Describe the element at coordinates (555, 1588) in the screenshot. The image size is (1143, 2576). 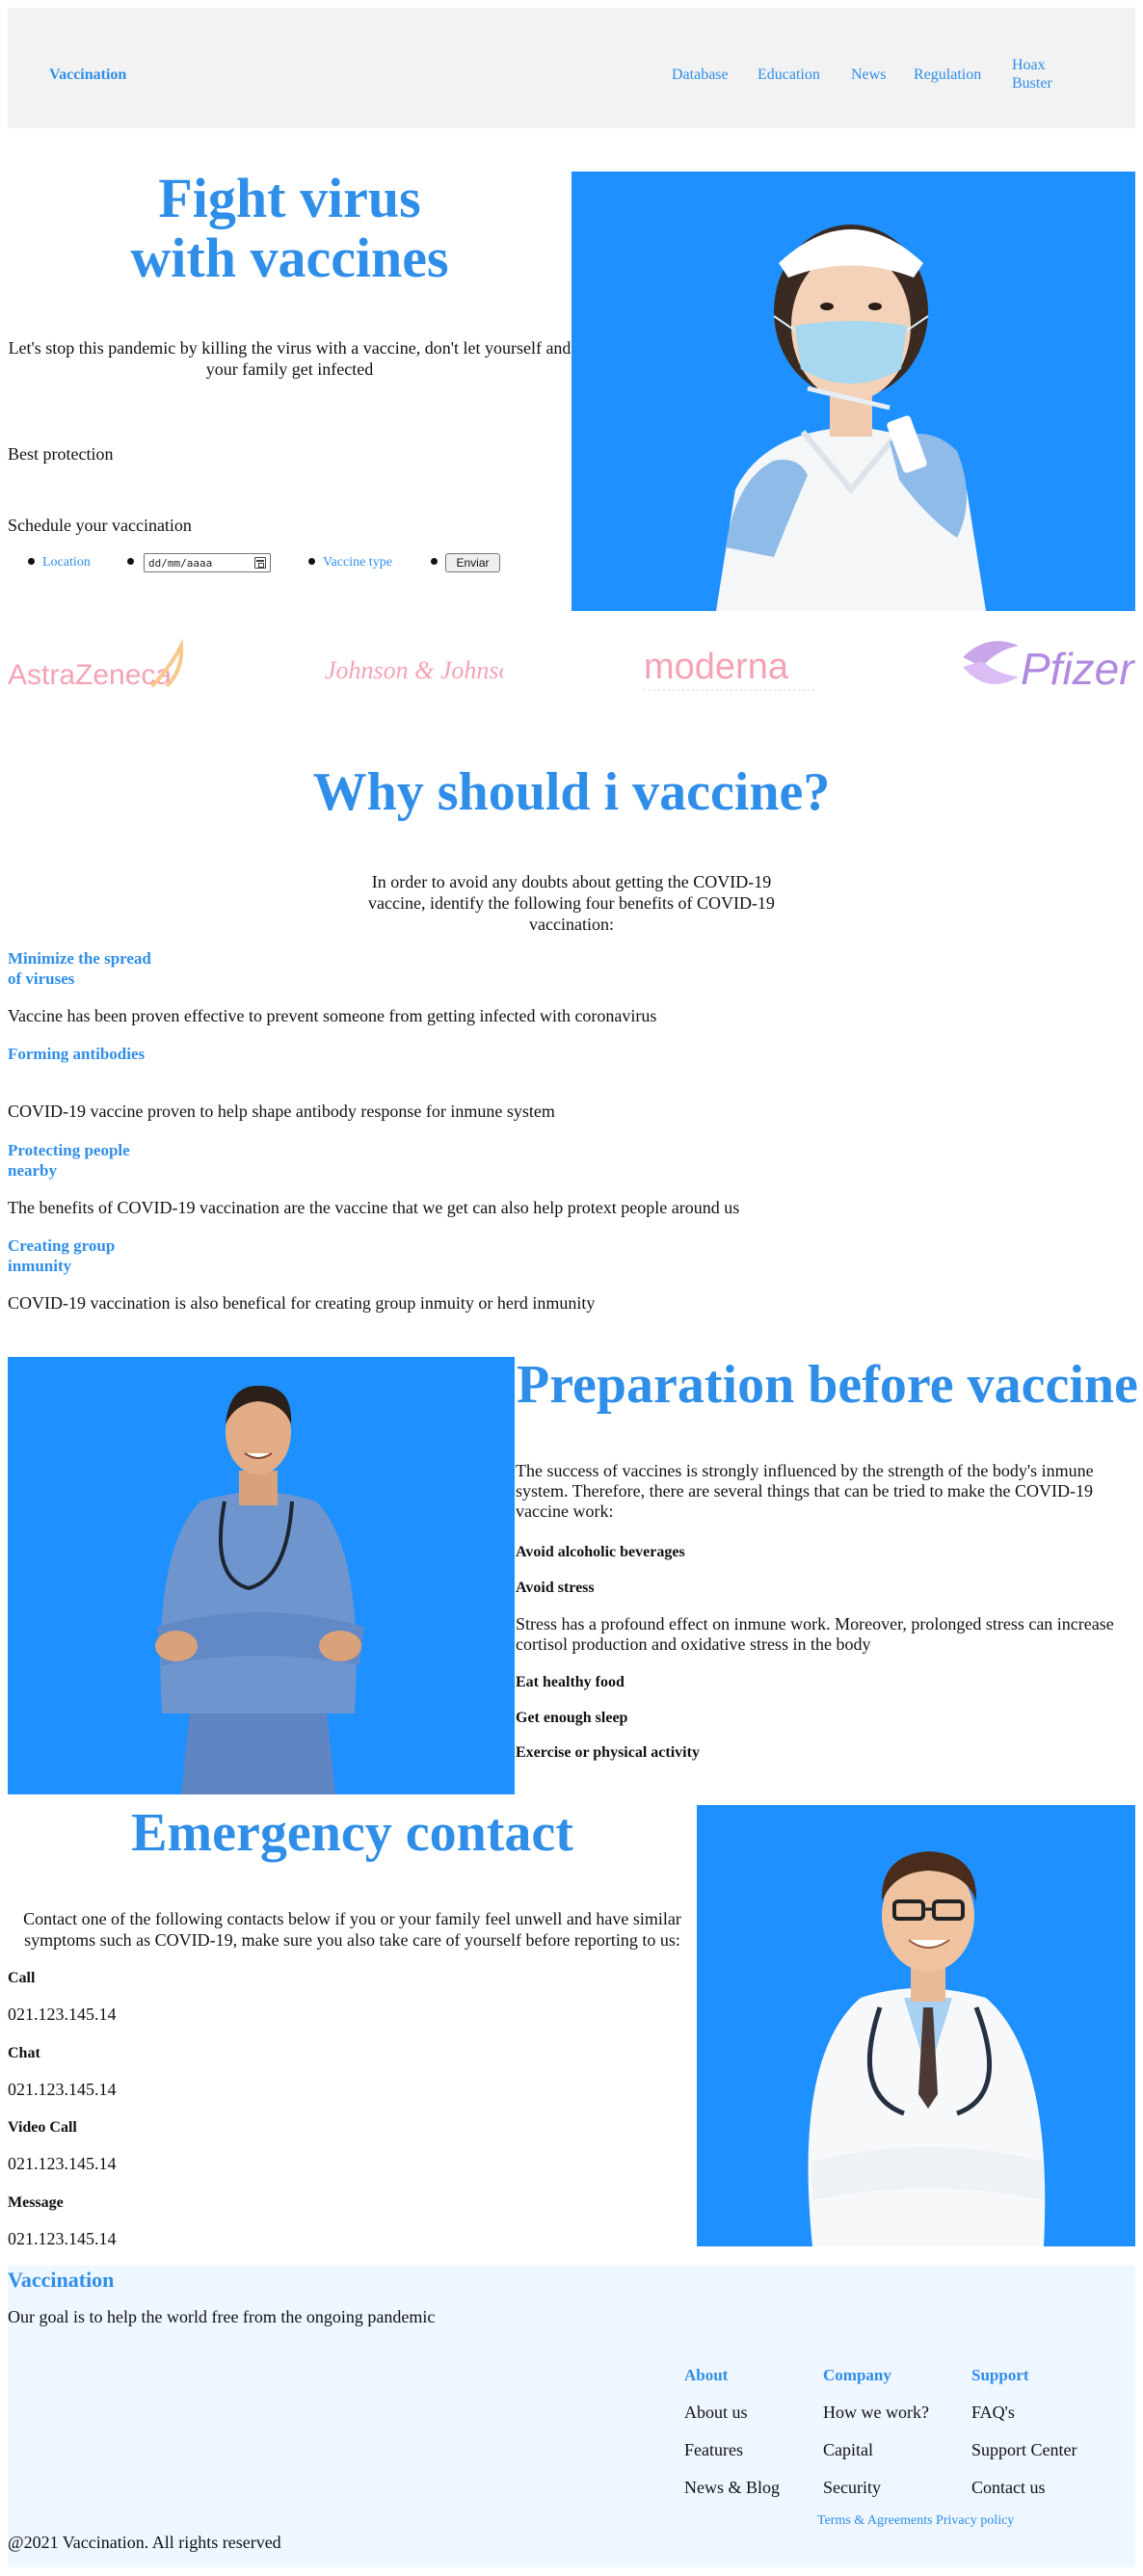
I see `prep-item: Avoid stress` at that location.